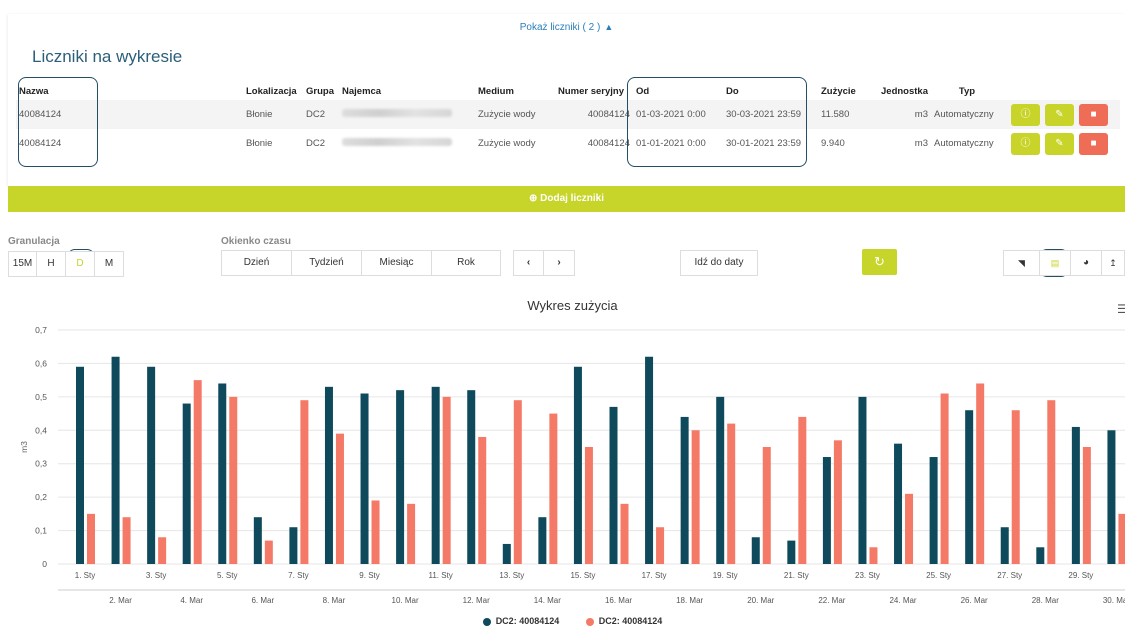  Describe the element at coordinates (559, 263) in the screenshot. I see `next-button: ›` at that location.